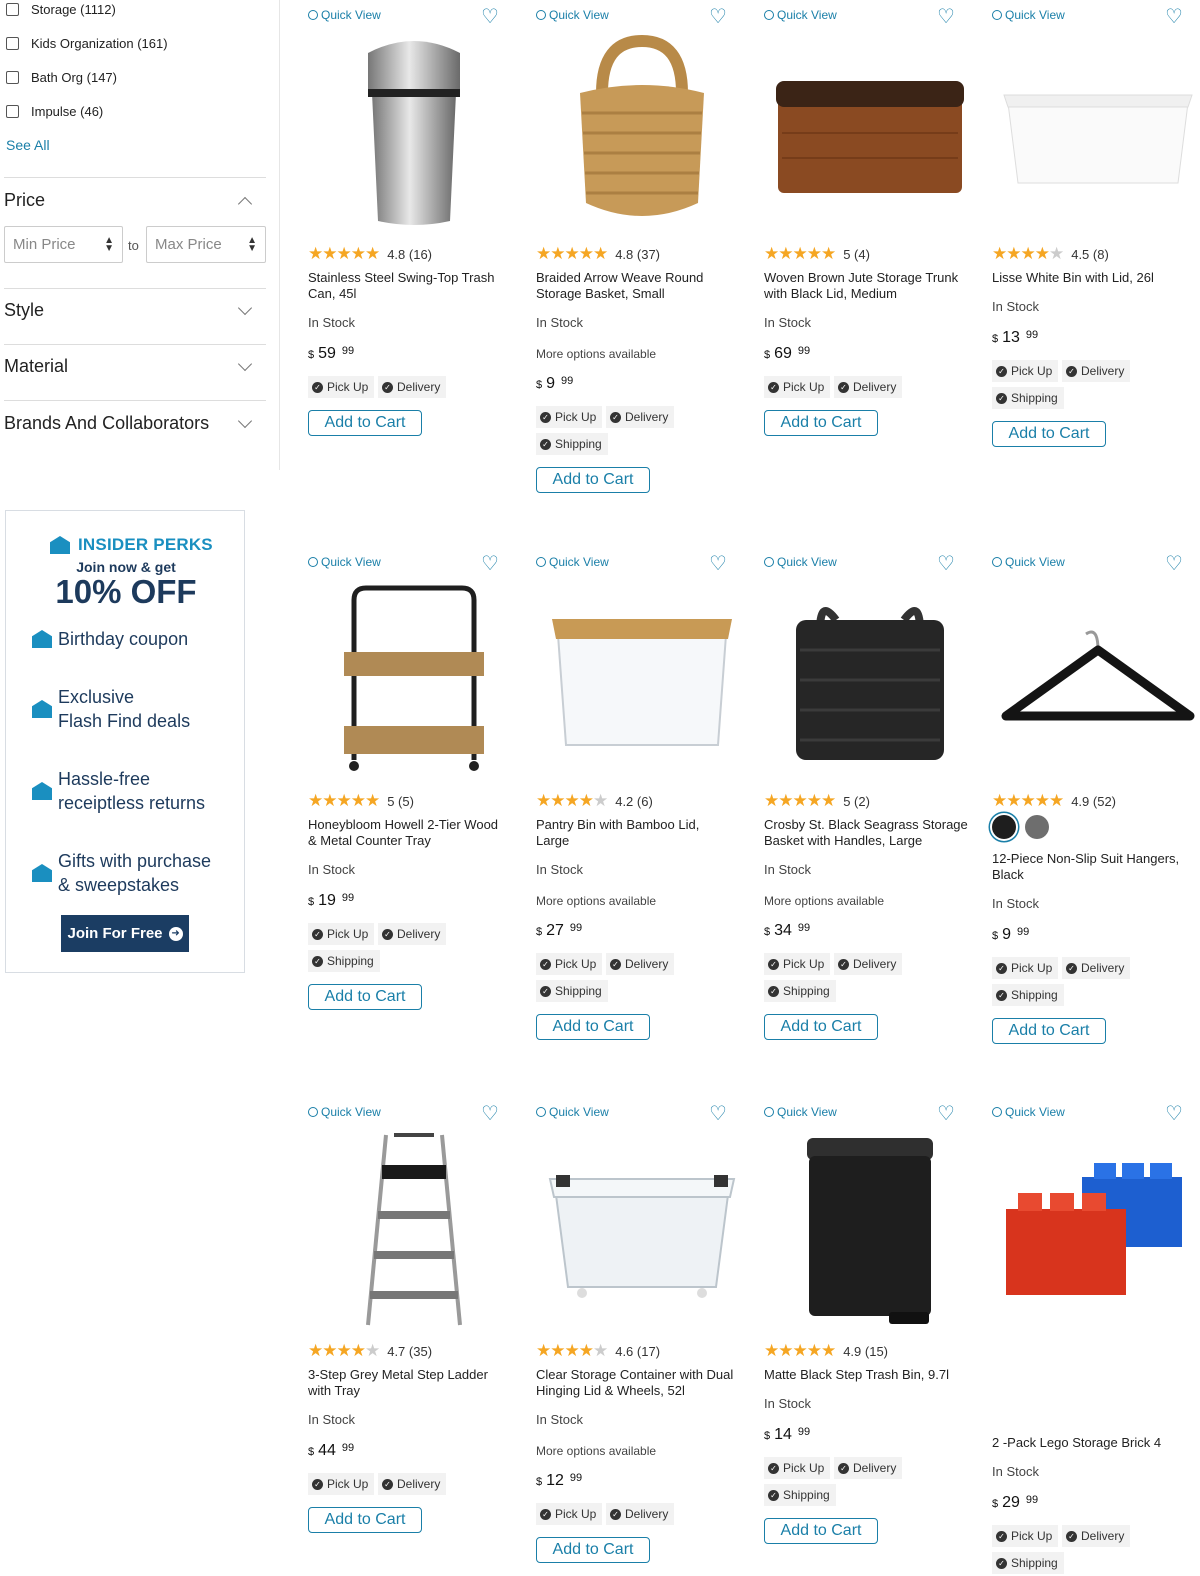 The width and height of the screenshot is (1200, 1576). What do you see at coordinates (413, 1383) in the screenshot?
I see `product-name: 3-Step Grey Metal Step Ladder with Tray` at bounding box center [413, 1383].